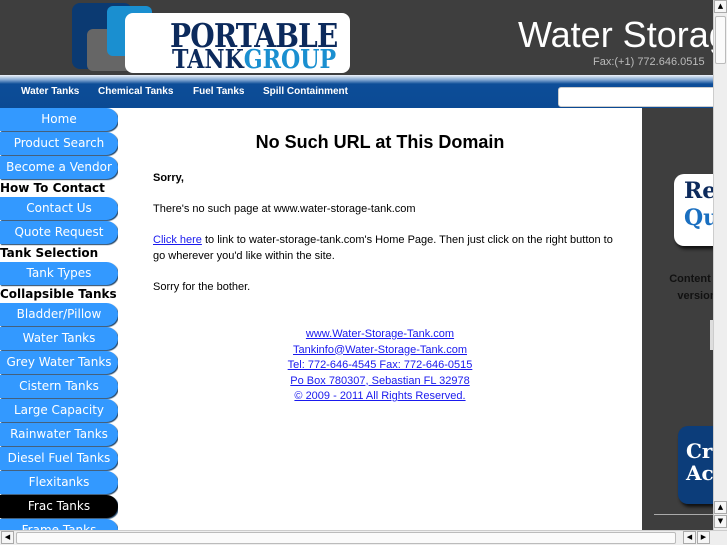  What do you see at coordinates (305, 91) in the screenshot?
I see `nav-spill-containment: Spill Containment` at bounding box center [305, 91].